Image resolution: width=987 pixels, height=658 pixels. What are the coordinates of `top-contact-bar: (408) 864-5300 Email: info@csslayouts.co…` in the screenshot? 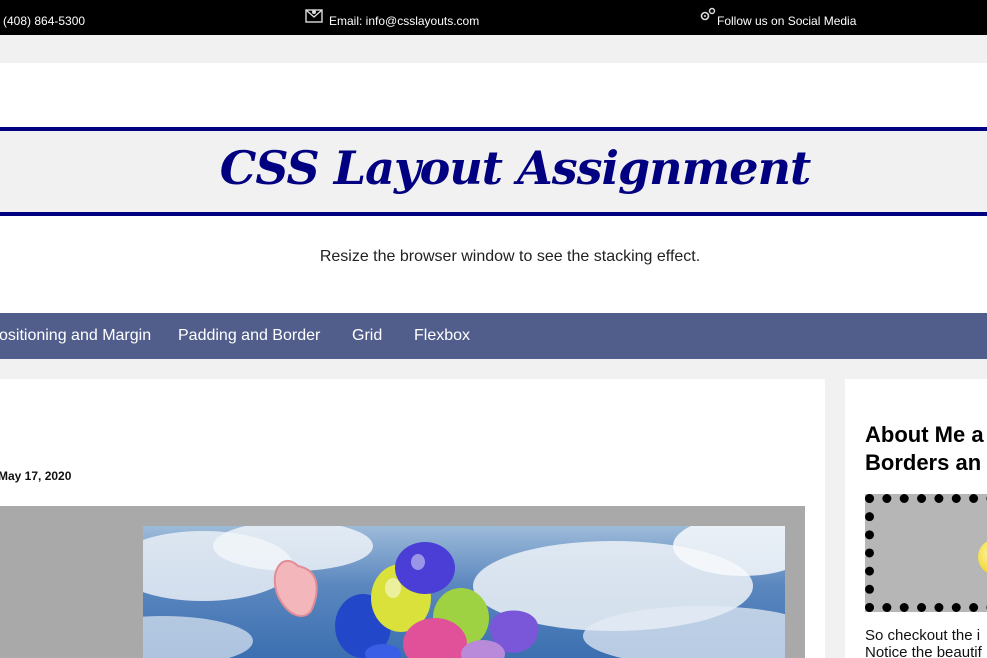 It's located at (493, 17).